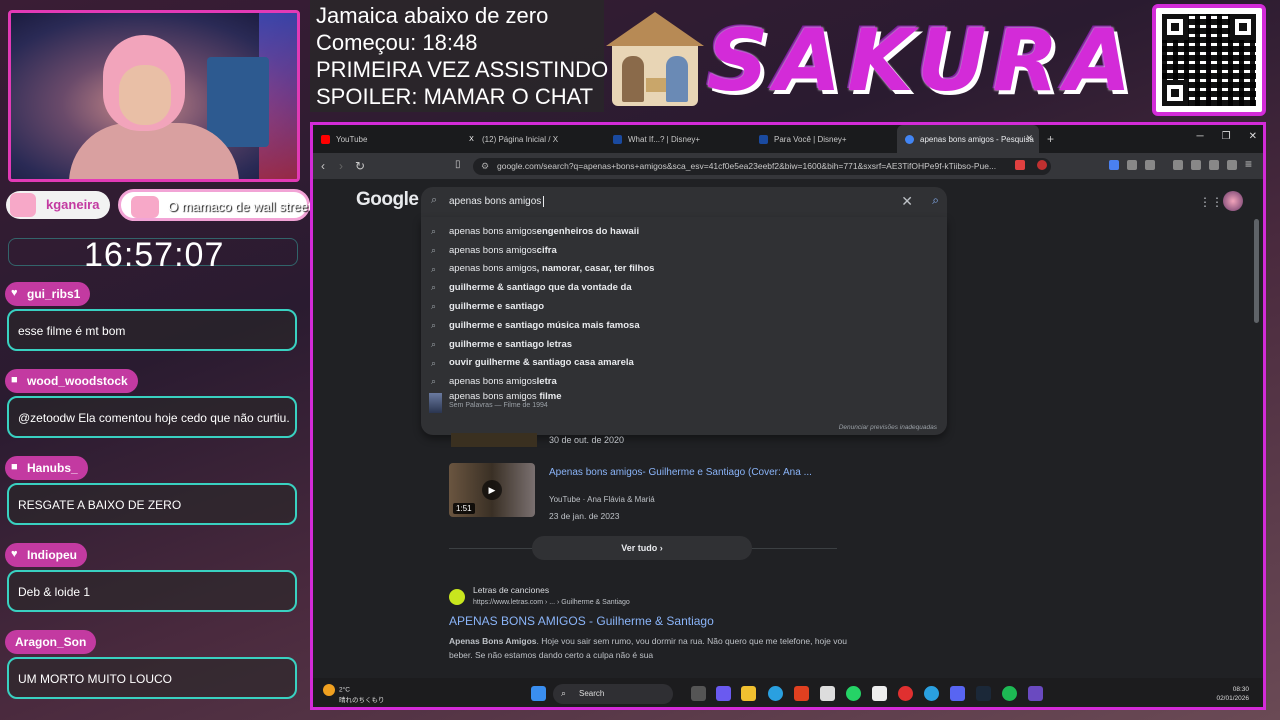 This screenshot has width=1280, height=720. I want to click on suggestion-item: ⌕ guilherme e santiago, so click(684, 306).